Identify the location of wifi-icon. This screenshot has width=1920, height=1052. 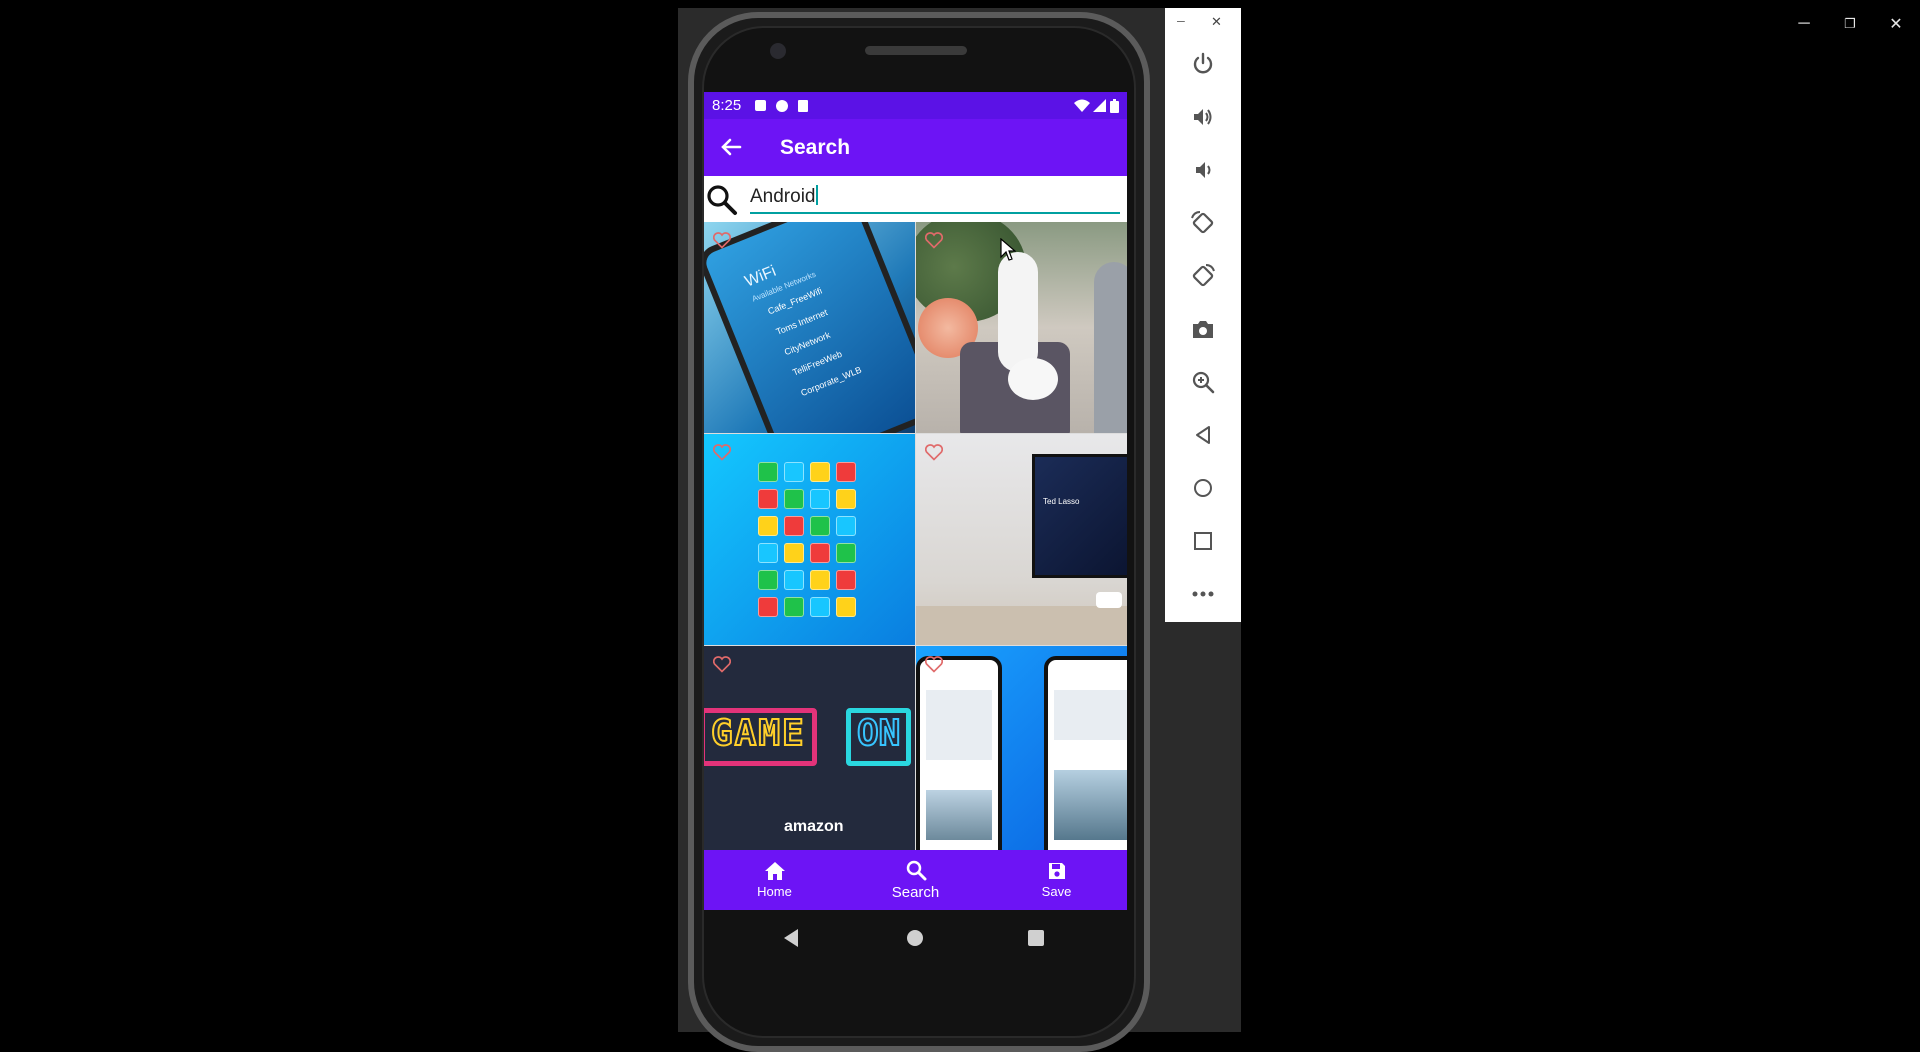
(1082, 105).